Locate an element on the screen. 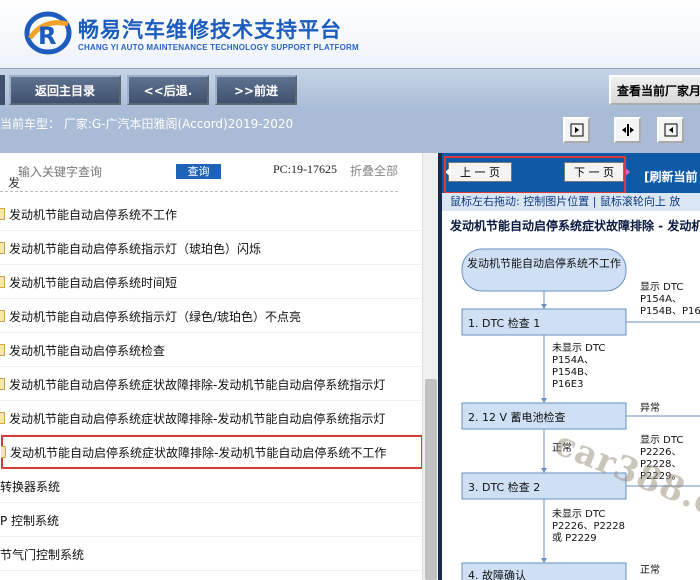 This screenshot has width=700, height=580. tree-item: 发动机节能自动启停系统时间短 is located at coordinates (211, 282).